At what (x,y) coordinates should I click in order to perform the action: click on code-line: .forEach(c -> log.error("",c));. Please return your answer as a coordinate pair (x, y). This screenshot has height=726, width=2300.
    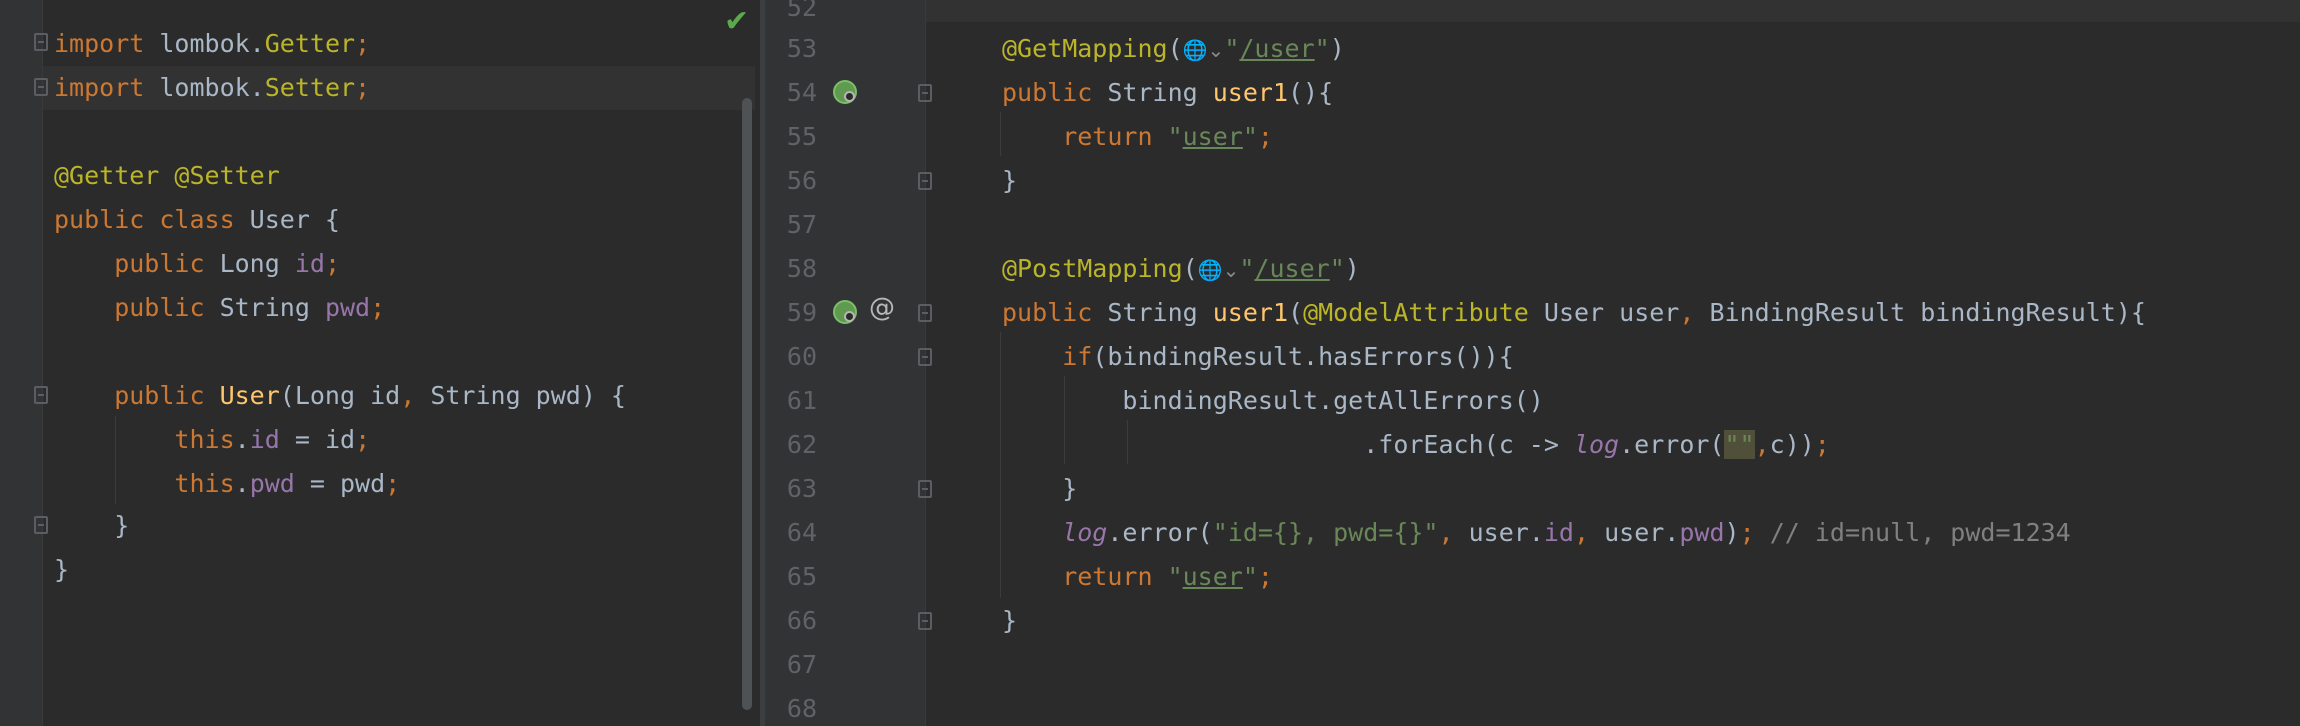
    Looking at the image, I should click on (1416, 444).